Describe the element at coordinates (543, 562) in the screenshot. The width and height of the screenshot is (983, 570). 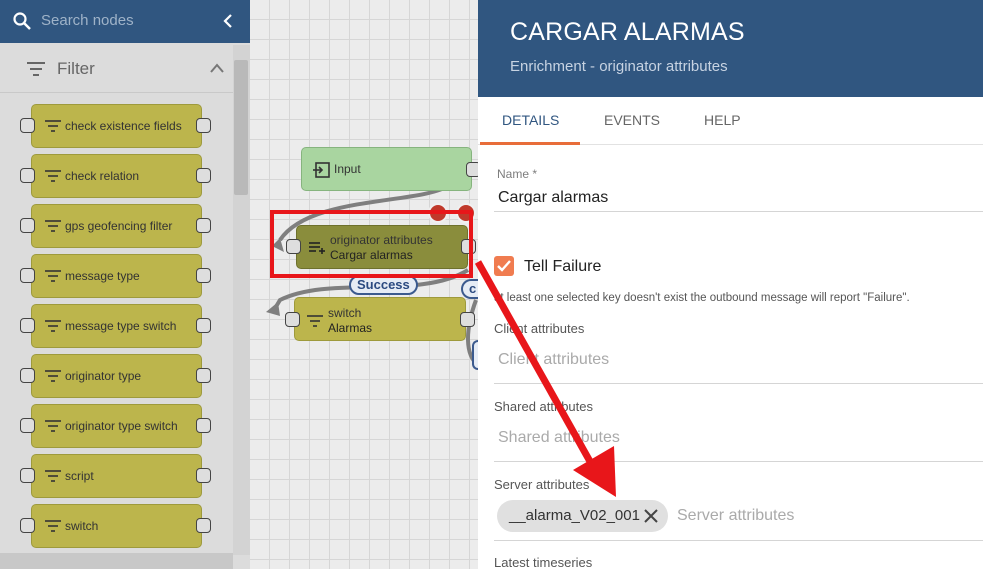
I see `latest-timeseries-label: Latest timeseries` at that location.